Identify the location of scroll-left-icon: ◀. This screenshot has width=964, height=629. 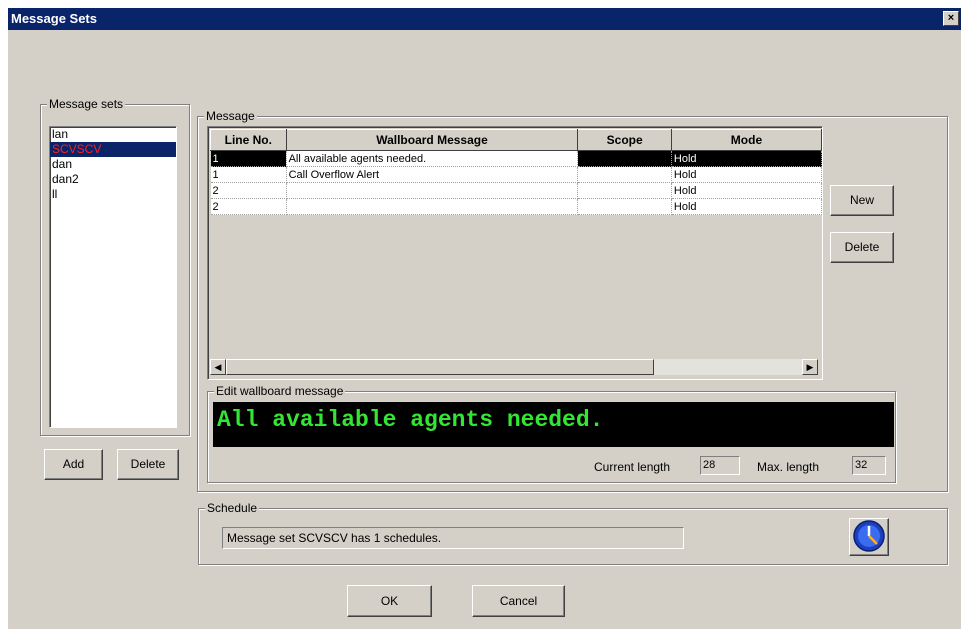
(218, 367).